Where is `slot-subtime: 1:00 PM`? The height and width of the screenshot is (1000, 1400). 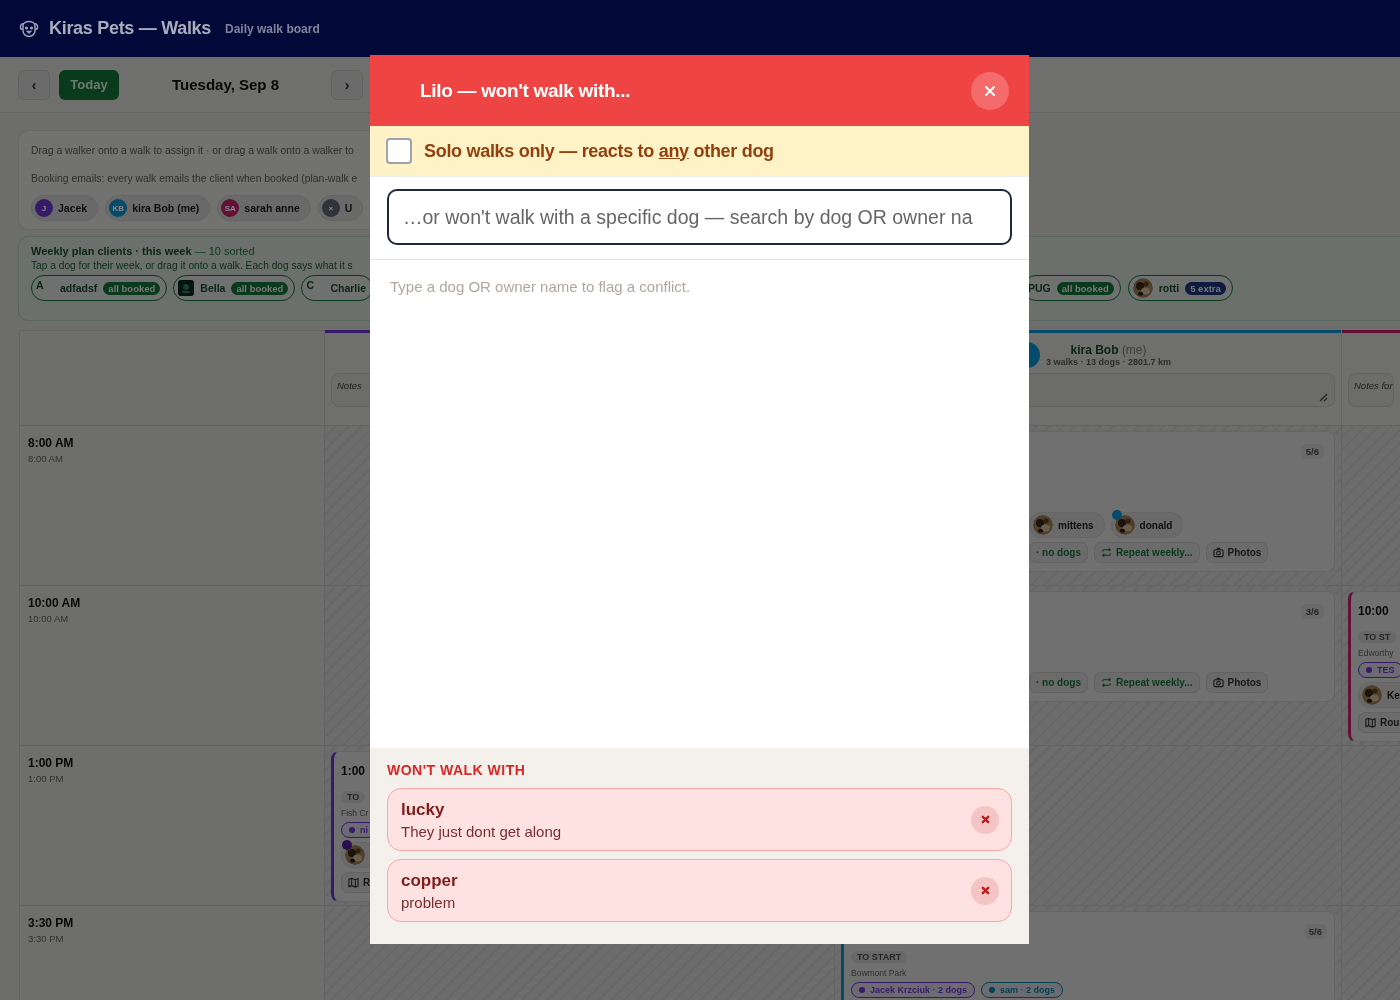
slot-subtime: 1:00 PM is located at coordinates (46, 778).